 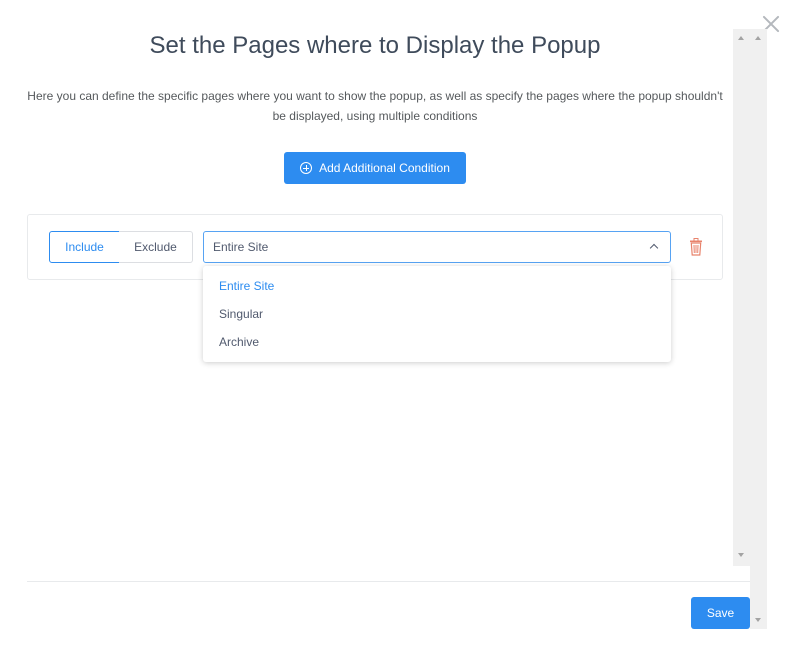 I want to click on dropdown-option-singular: Singular, so click(x=437, y=314).